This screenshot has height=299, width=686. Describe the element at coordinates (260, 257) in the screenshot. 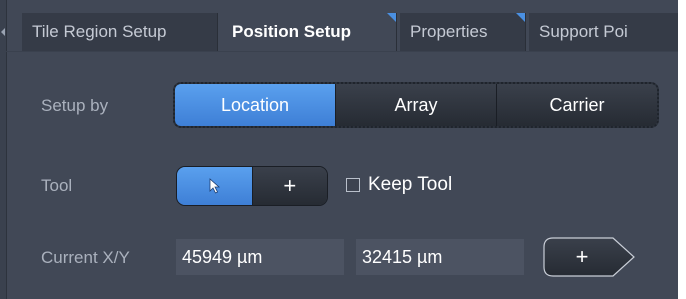

I see `current-x-field: 45949 µm` at that location.